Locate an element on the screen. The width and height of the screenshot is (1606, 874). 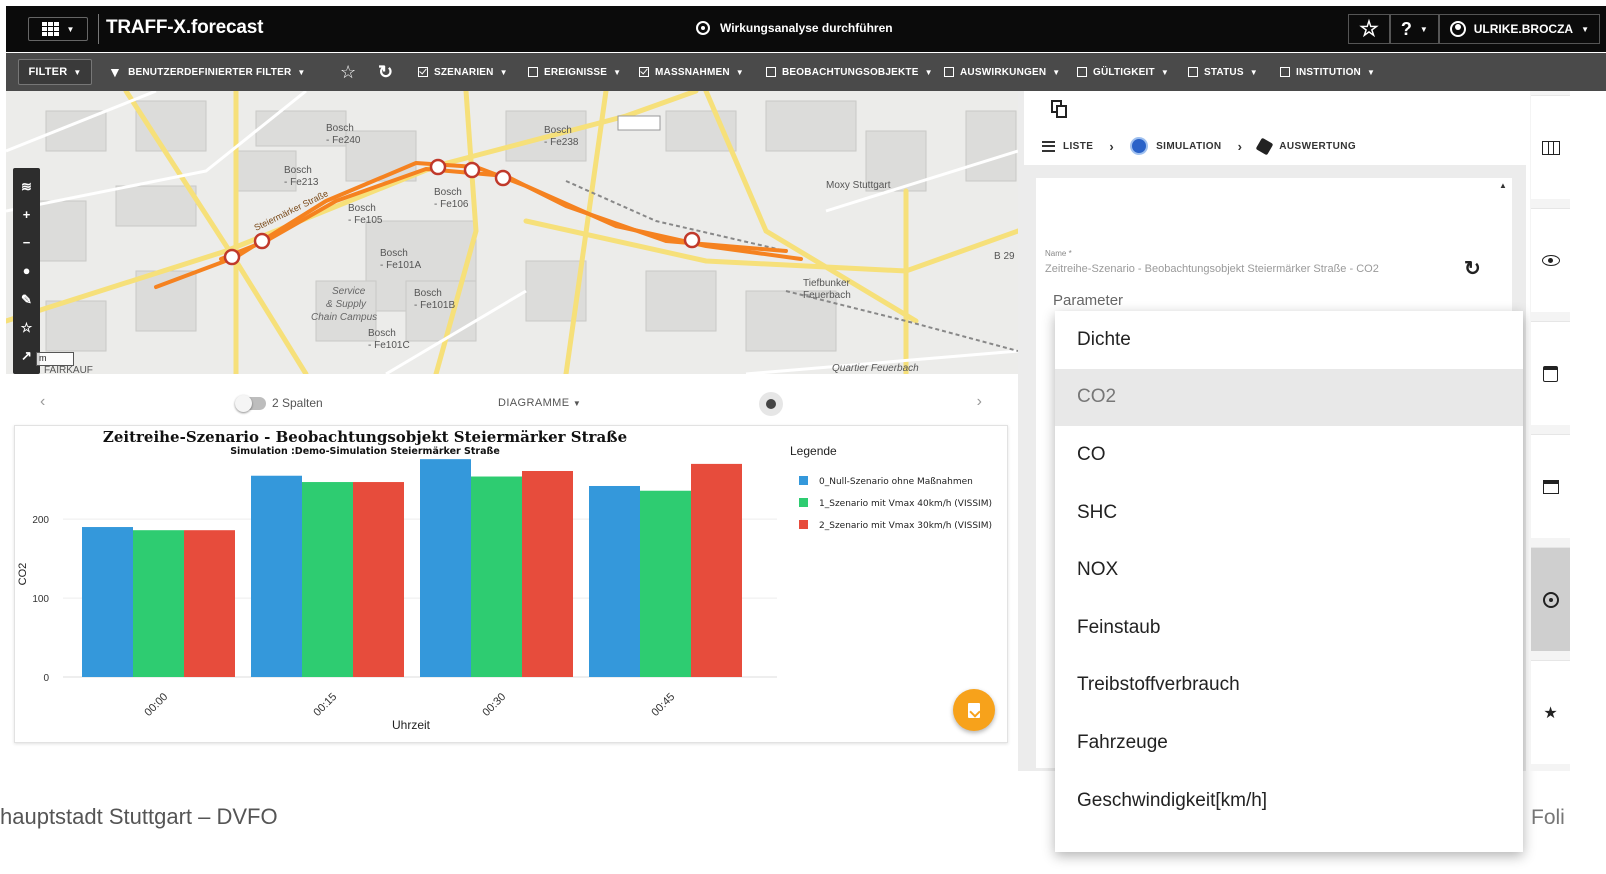
ruler-icon: ✎ is located at coordinates (27, 299).